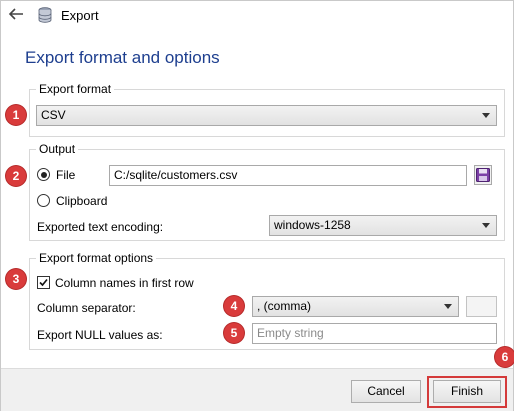 The width and height of the screenshot is (514, 411). What do you see at coordinates (257, 389) in the screenshot?
I see `dialog-footer: Cancel Finish` at bounding box center [257, 389].